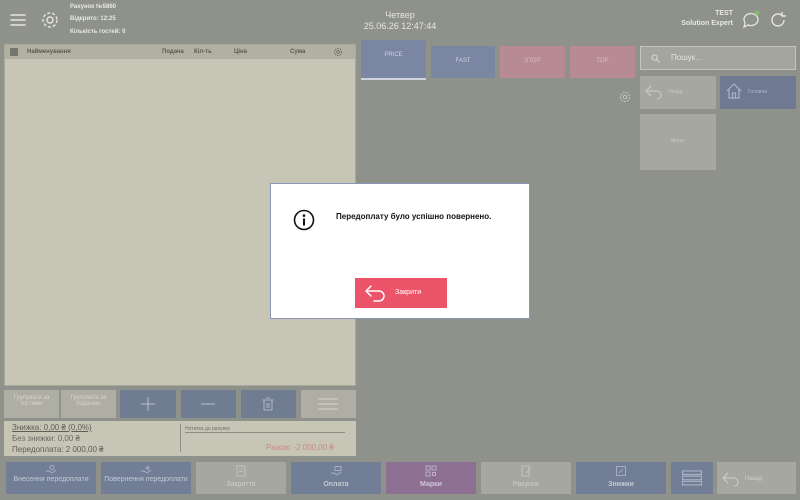 This screenshot has height=500, width=800. I want to click on plus-icon, so click(148, 404).